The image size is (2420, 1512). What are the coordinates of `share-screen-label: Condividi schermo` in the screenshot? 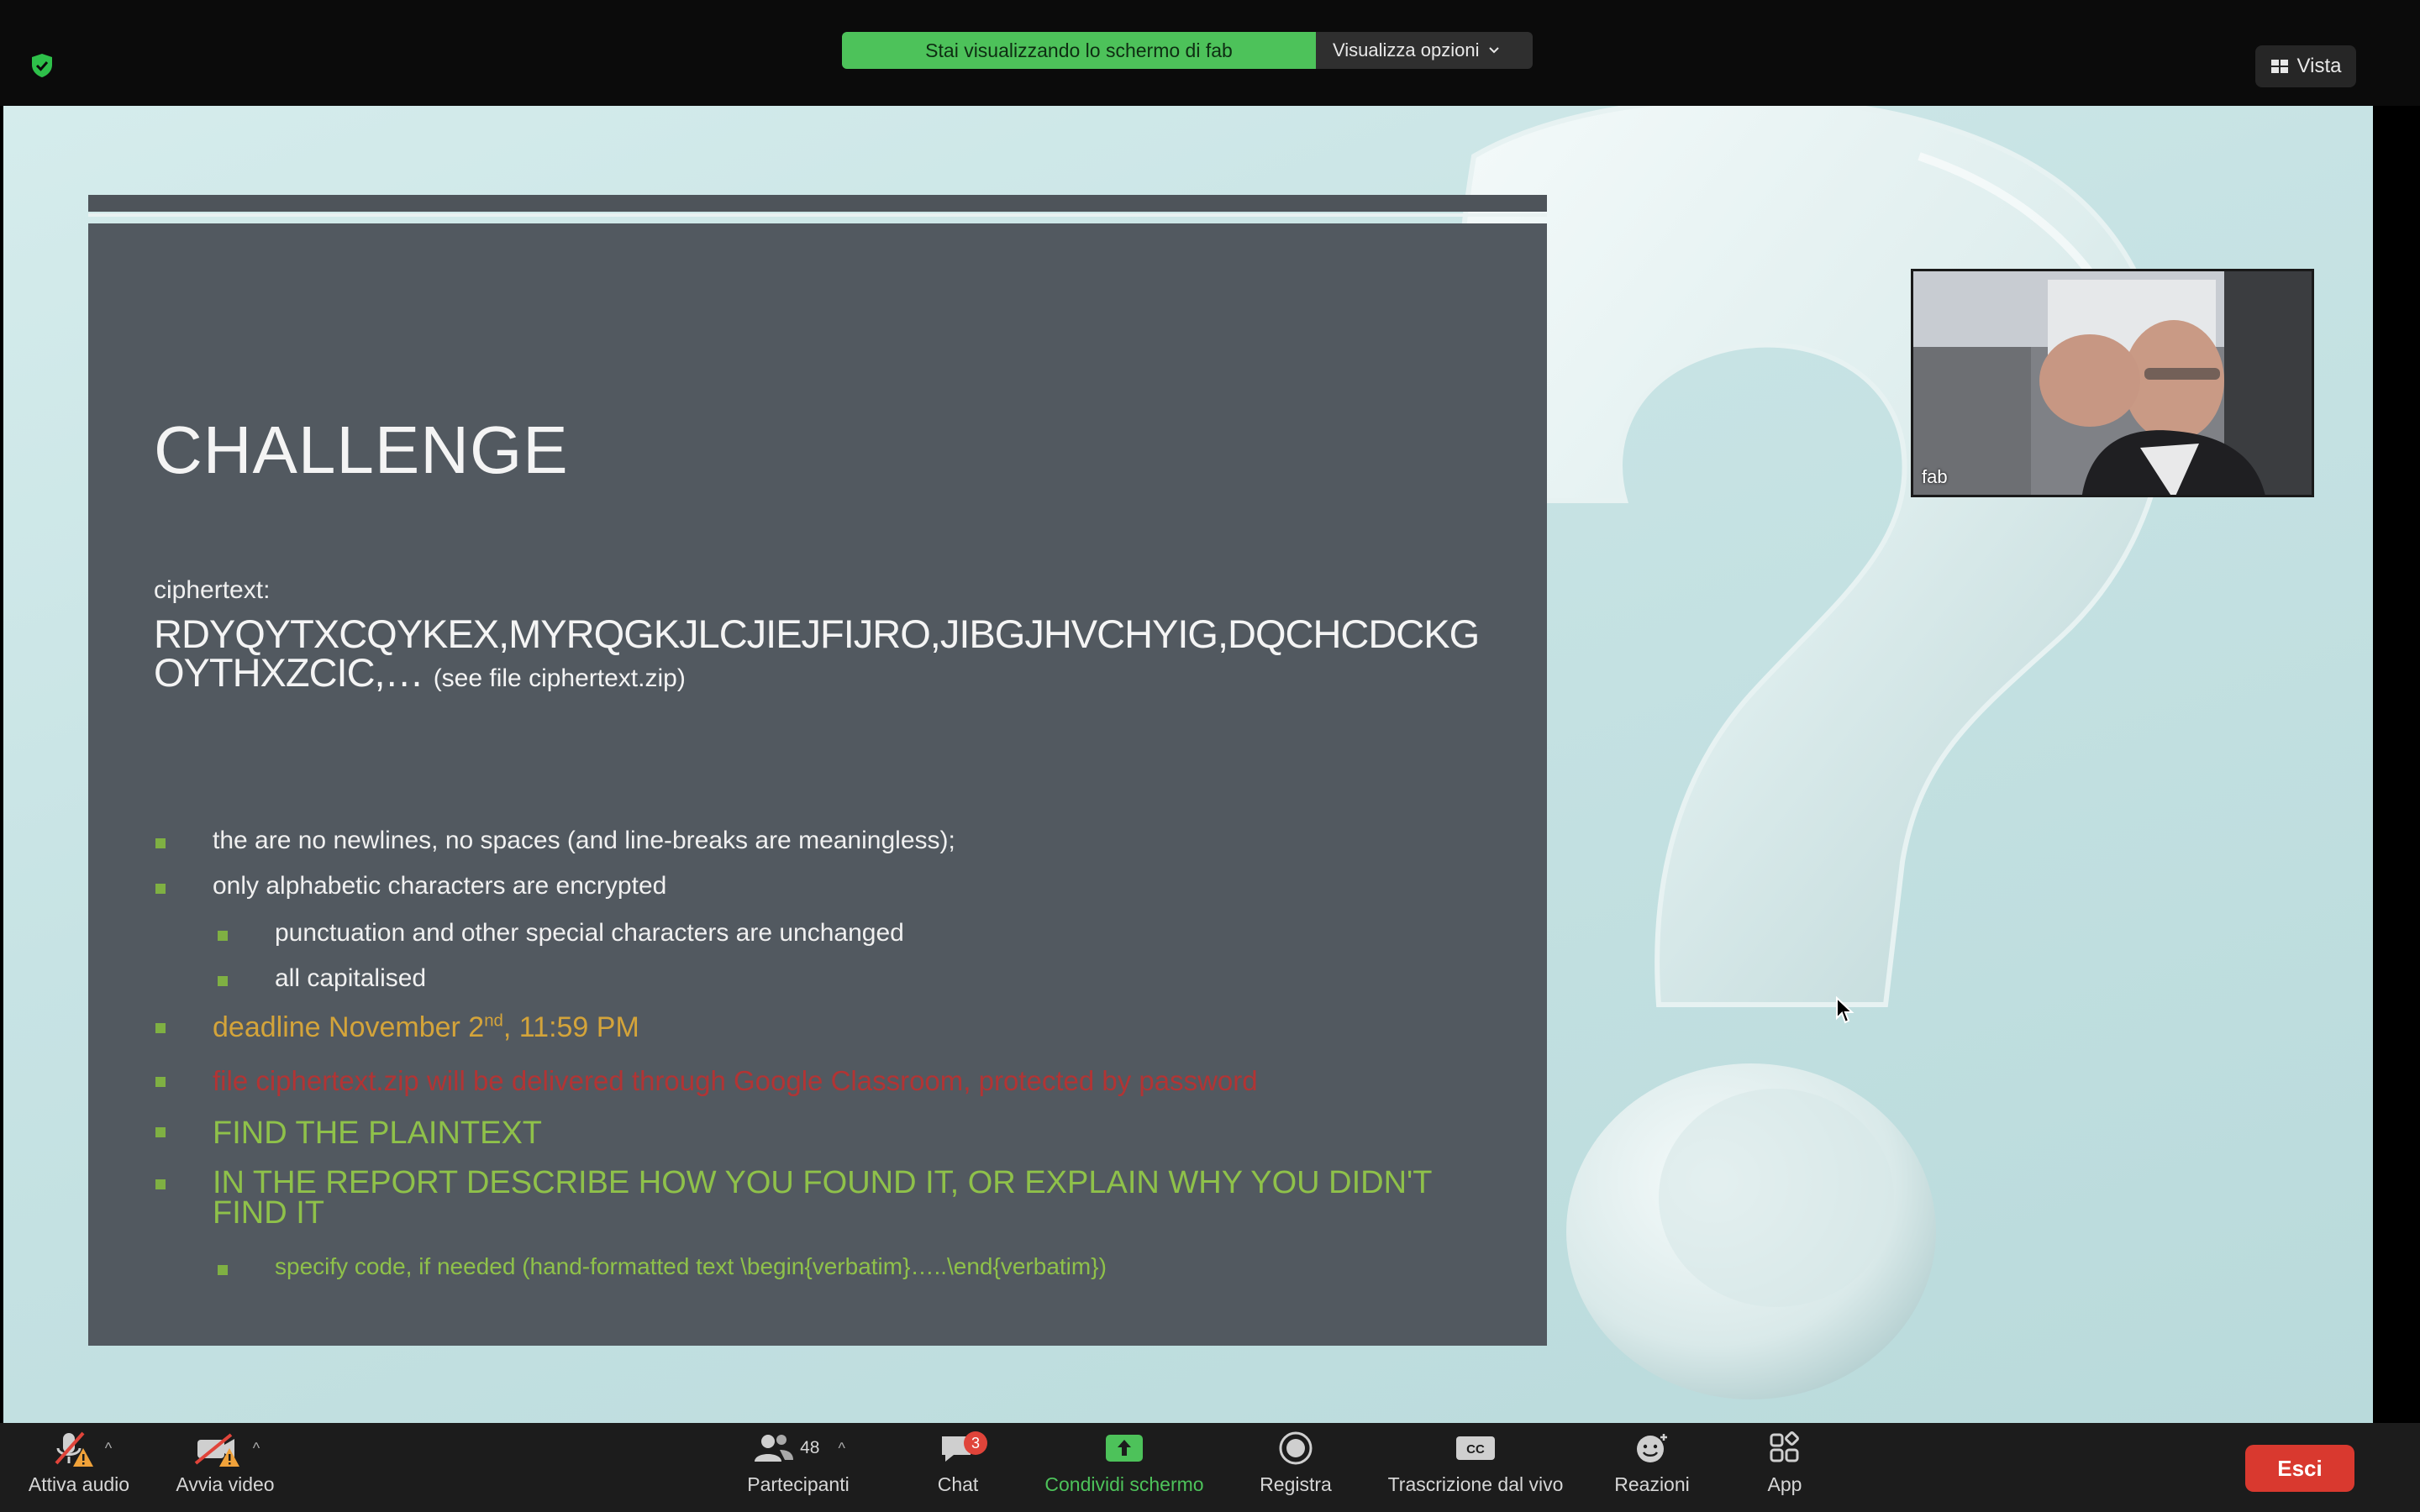 It's located at (1124, 1484).